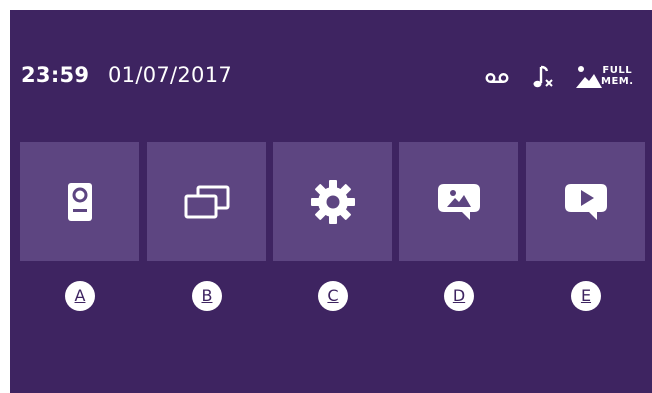 The width and height of the screenshot is (652, 393). Describe the element at coordinates (207, 296) in the screenshot. I see `tile-label-b: B` at that location.